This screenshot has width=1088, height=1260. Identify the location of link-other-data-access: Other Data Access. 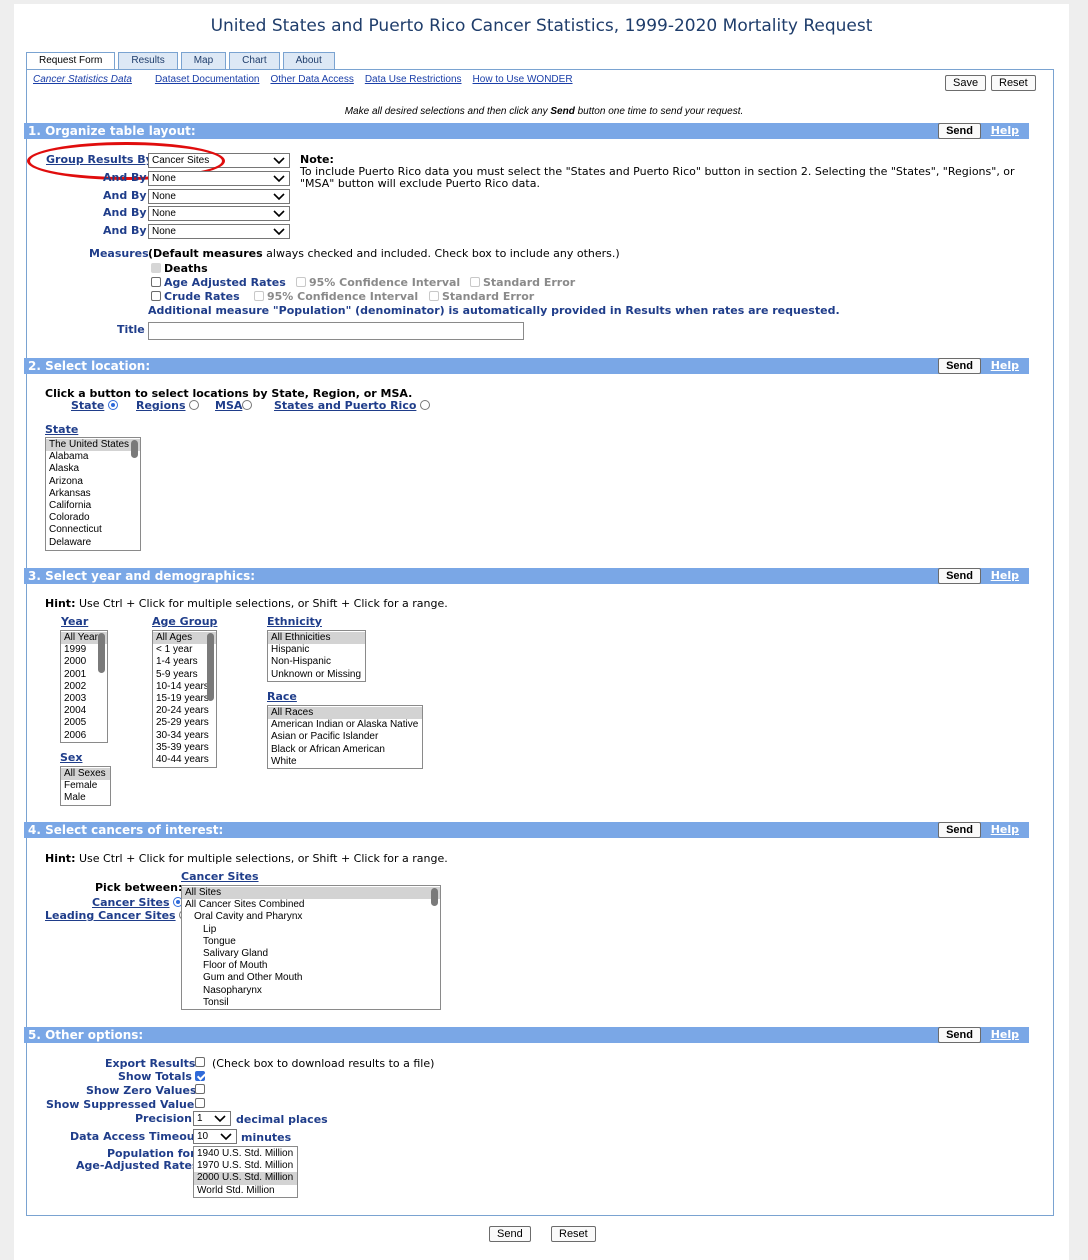
(311, 79).